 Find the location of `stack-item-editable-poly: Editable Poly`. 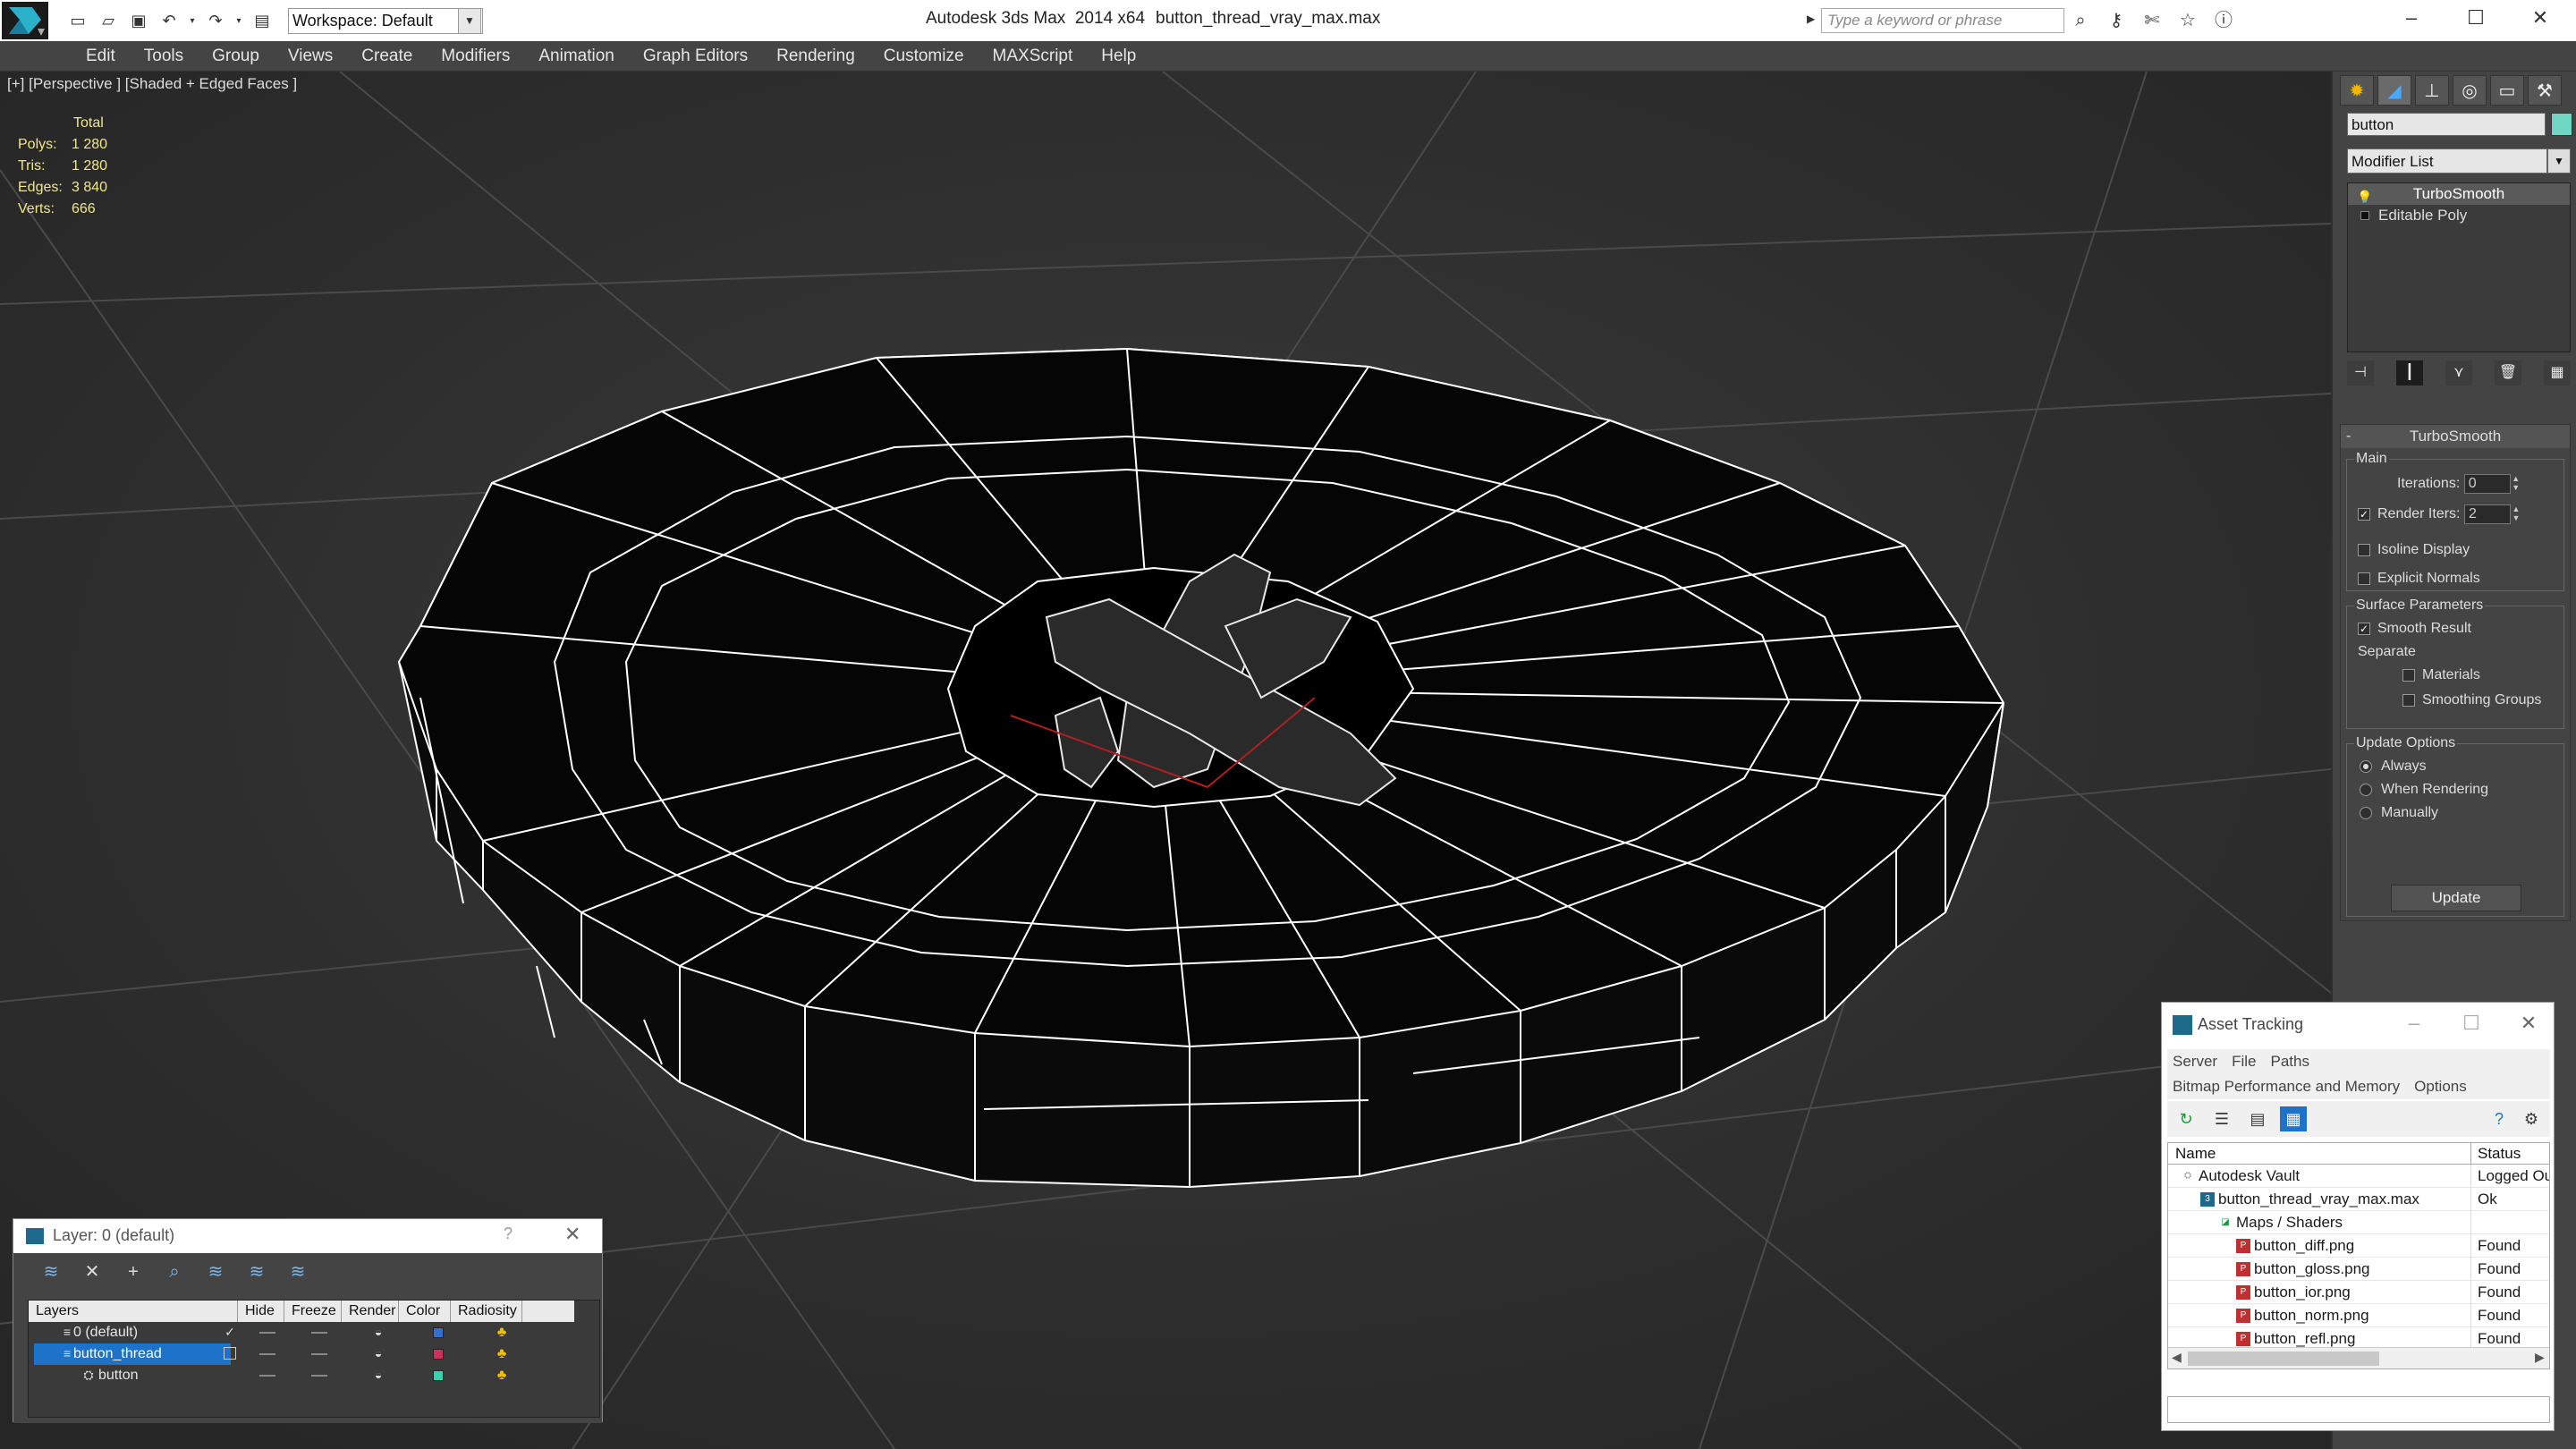

stack-item-editable-poly: Editable Poly is located at coordinates (2459, 215).